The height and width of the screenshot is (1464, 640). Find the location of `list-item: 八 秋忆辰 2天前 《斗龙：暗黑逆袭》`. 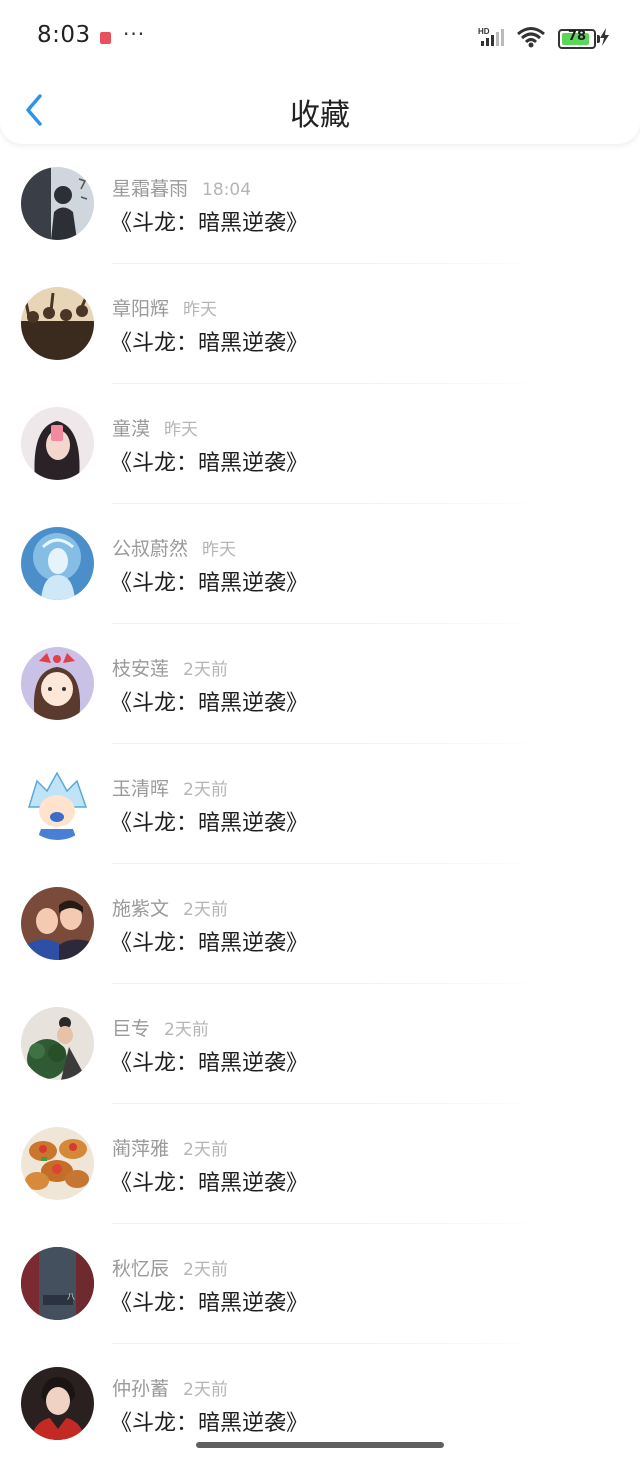

list-item: 八 秋忆辰 2天前 《斗龙：暗黑逆袭》 is located at coordinates (320, 1284).